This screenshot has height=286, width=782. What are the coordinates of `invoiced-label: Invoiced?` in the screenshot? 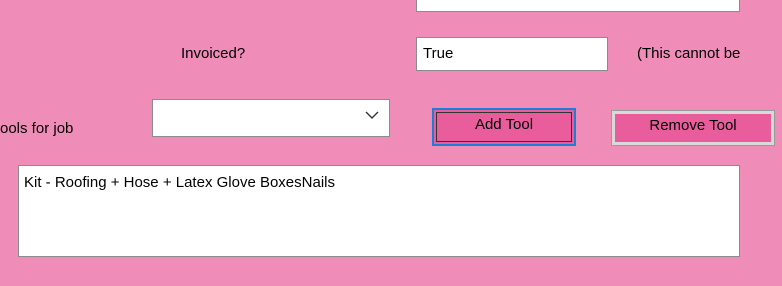 It's located at (213, 53).